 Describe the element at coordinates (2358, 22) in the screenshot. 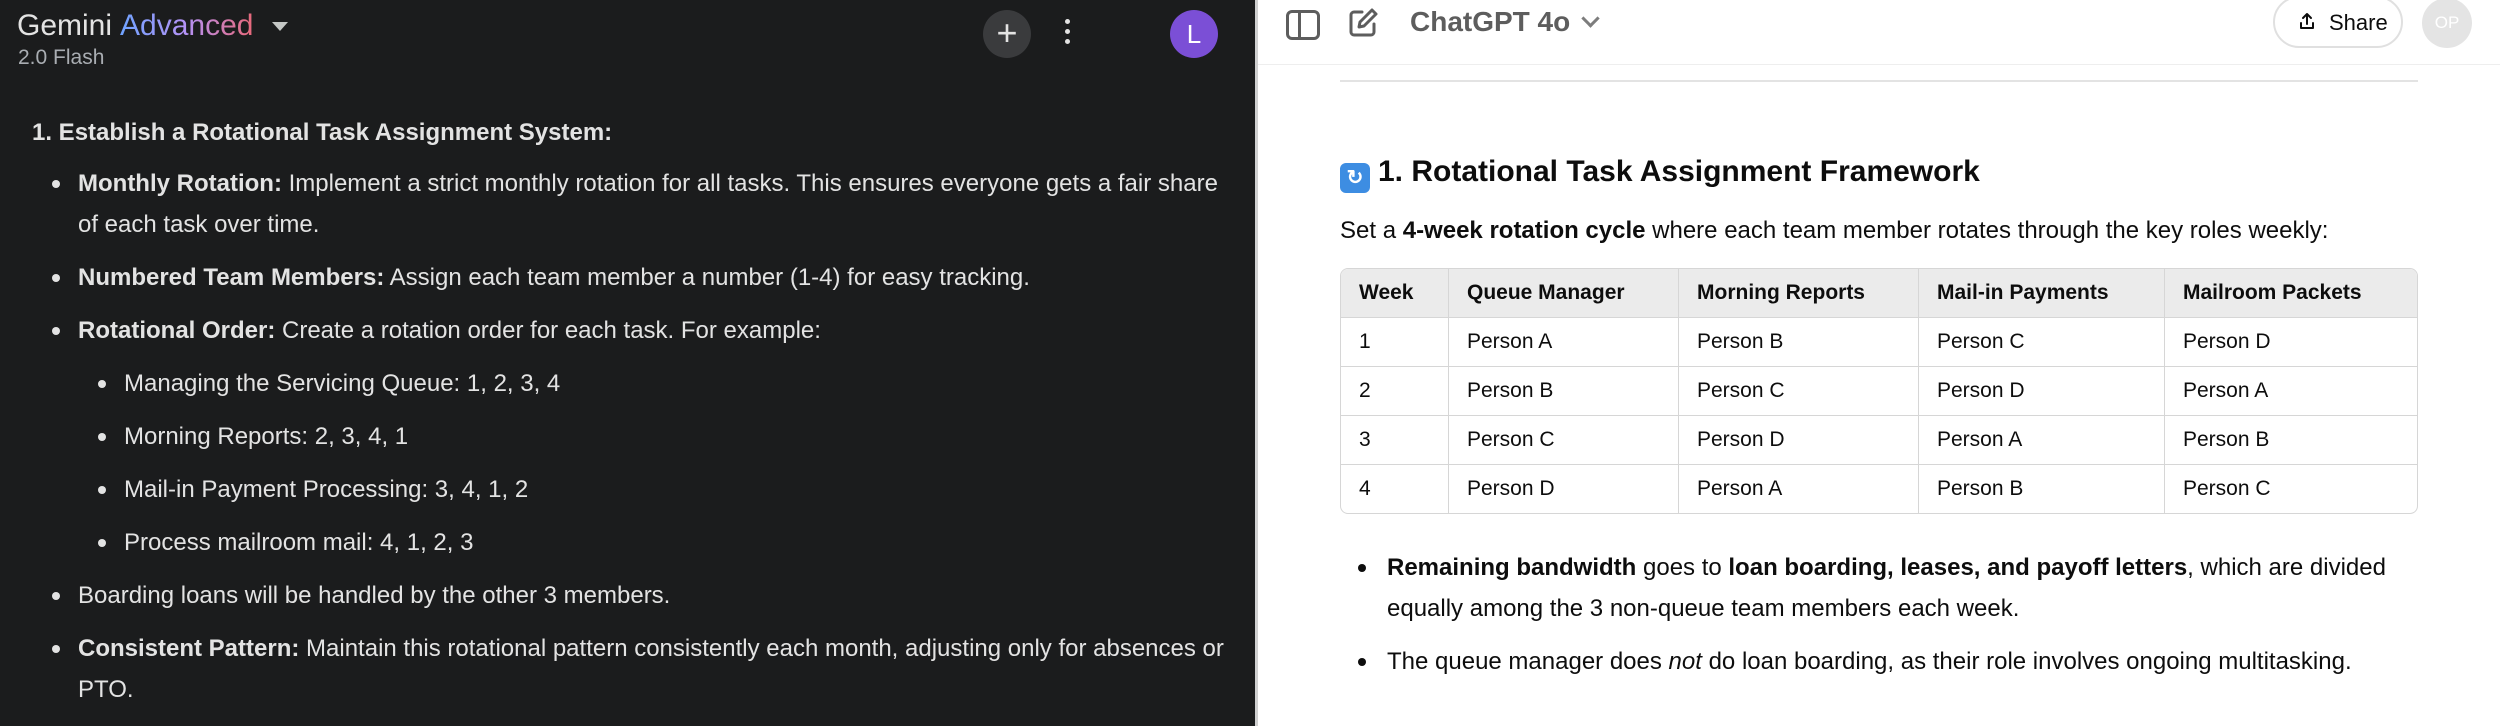

I see `share-label: Share` at that location.